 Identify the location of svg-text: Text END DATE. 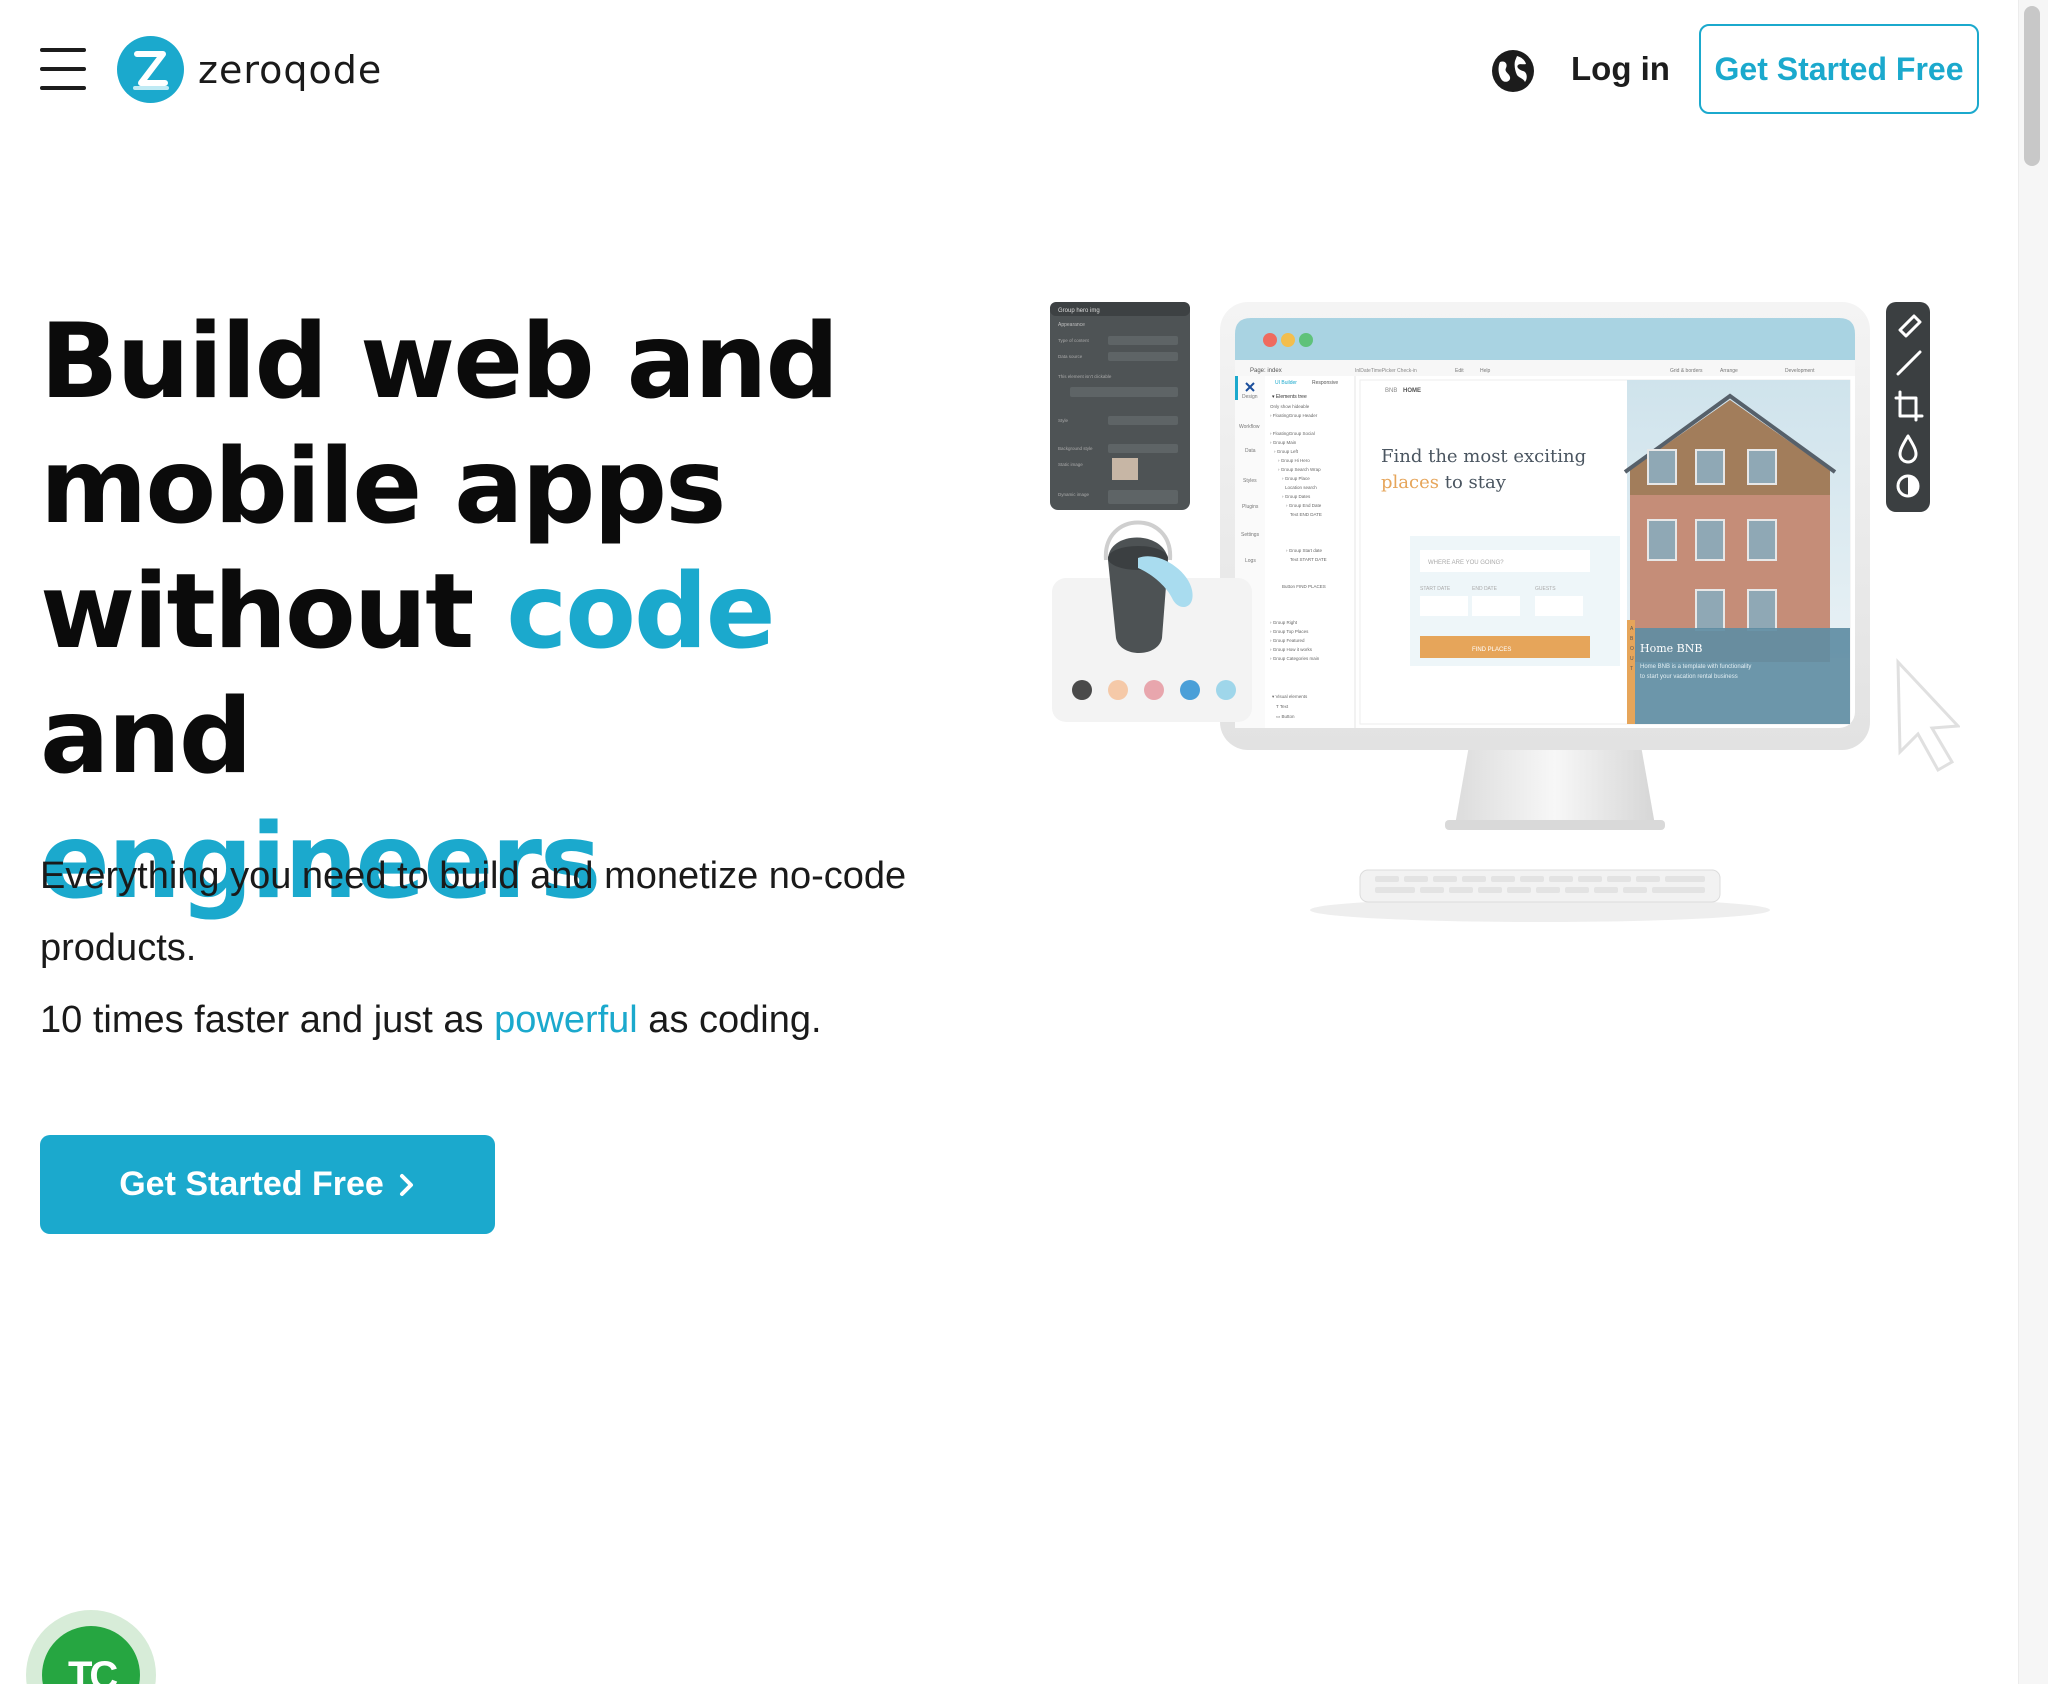
(1306, 514).